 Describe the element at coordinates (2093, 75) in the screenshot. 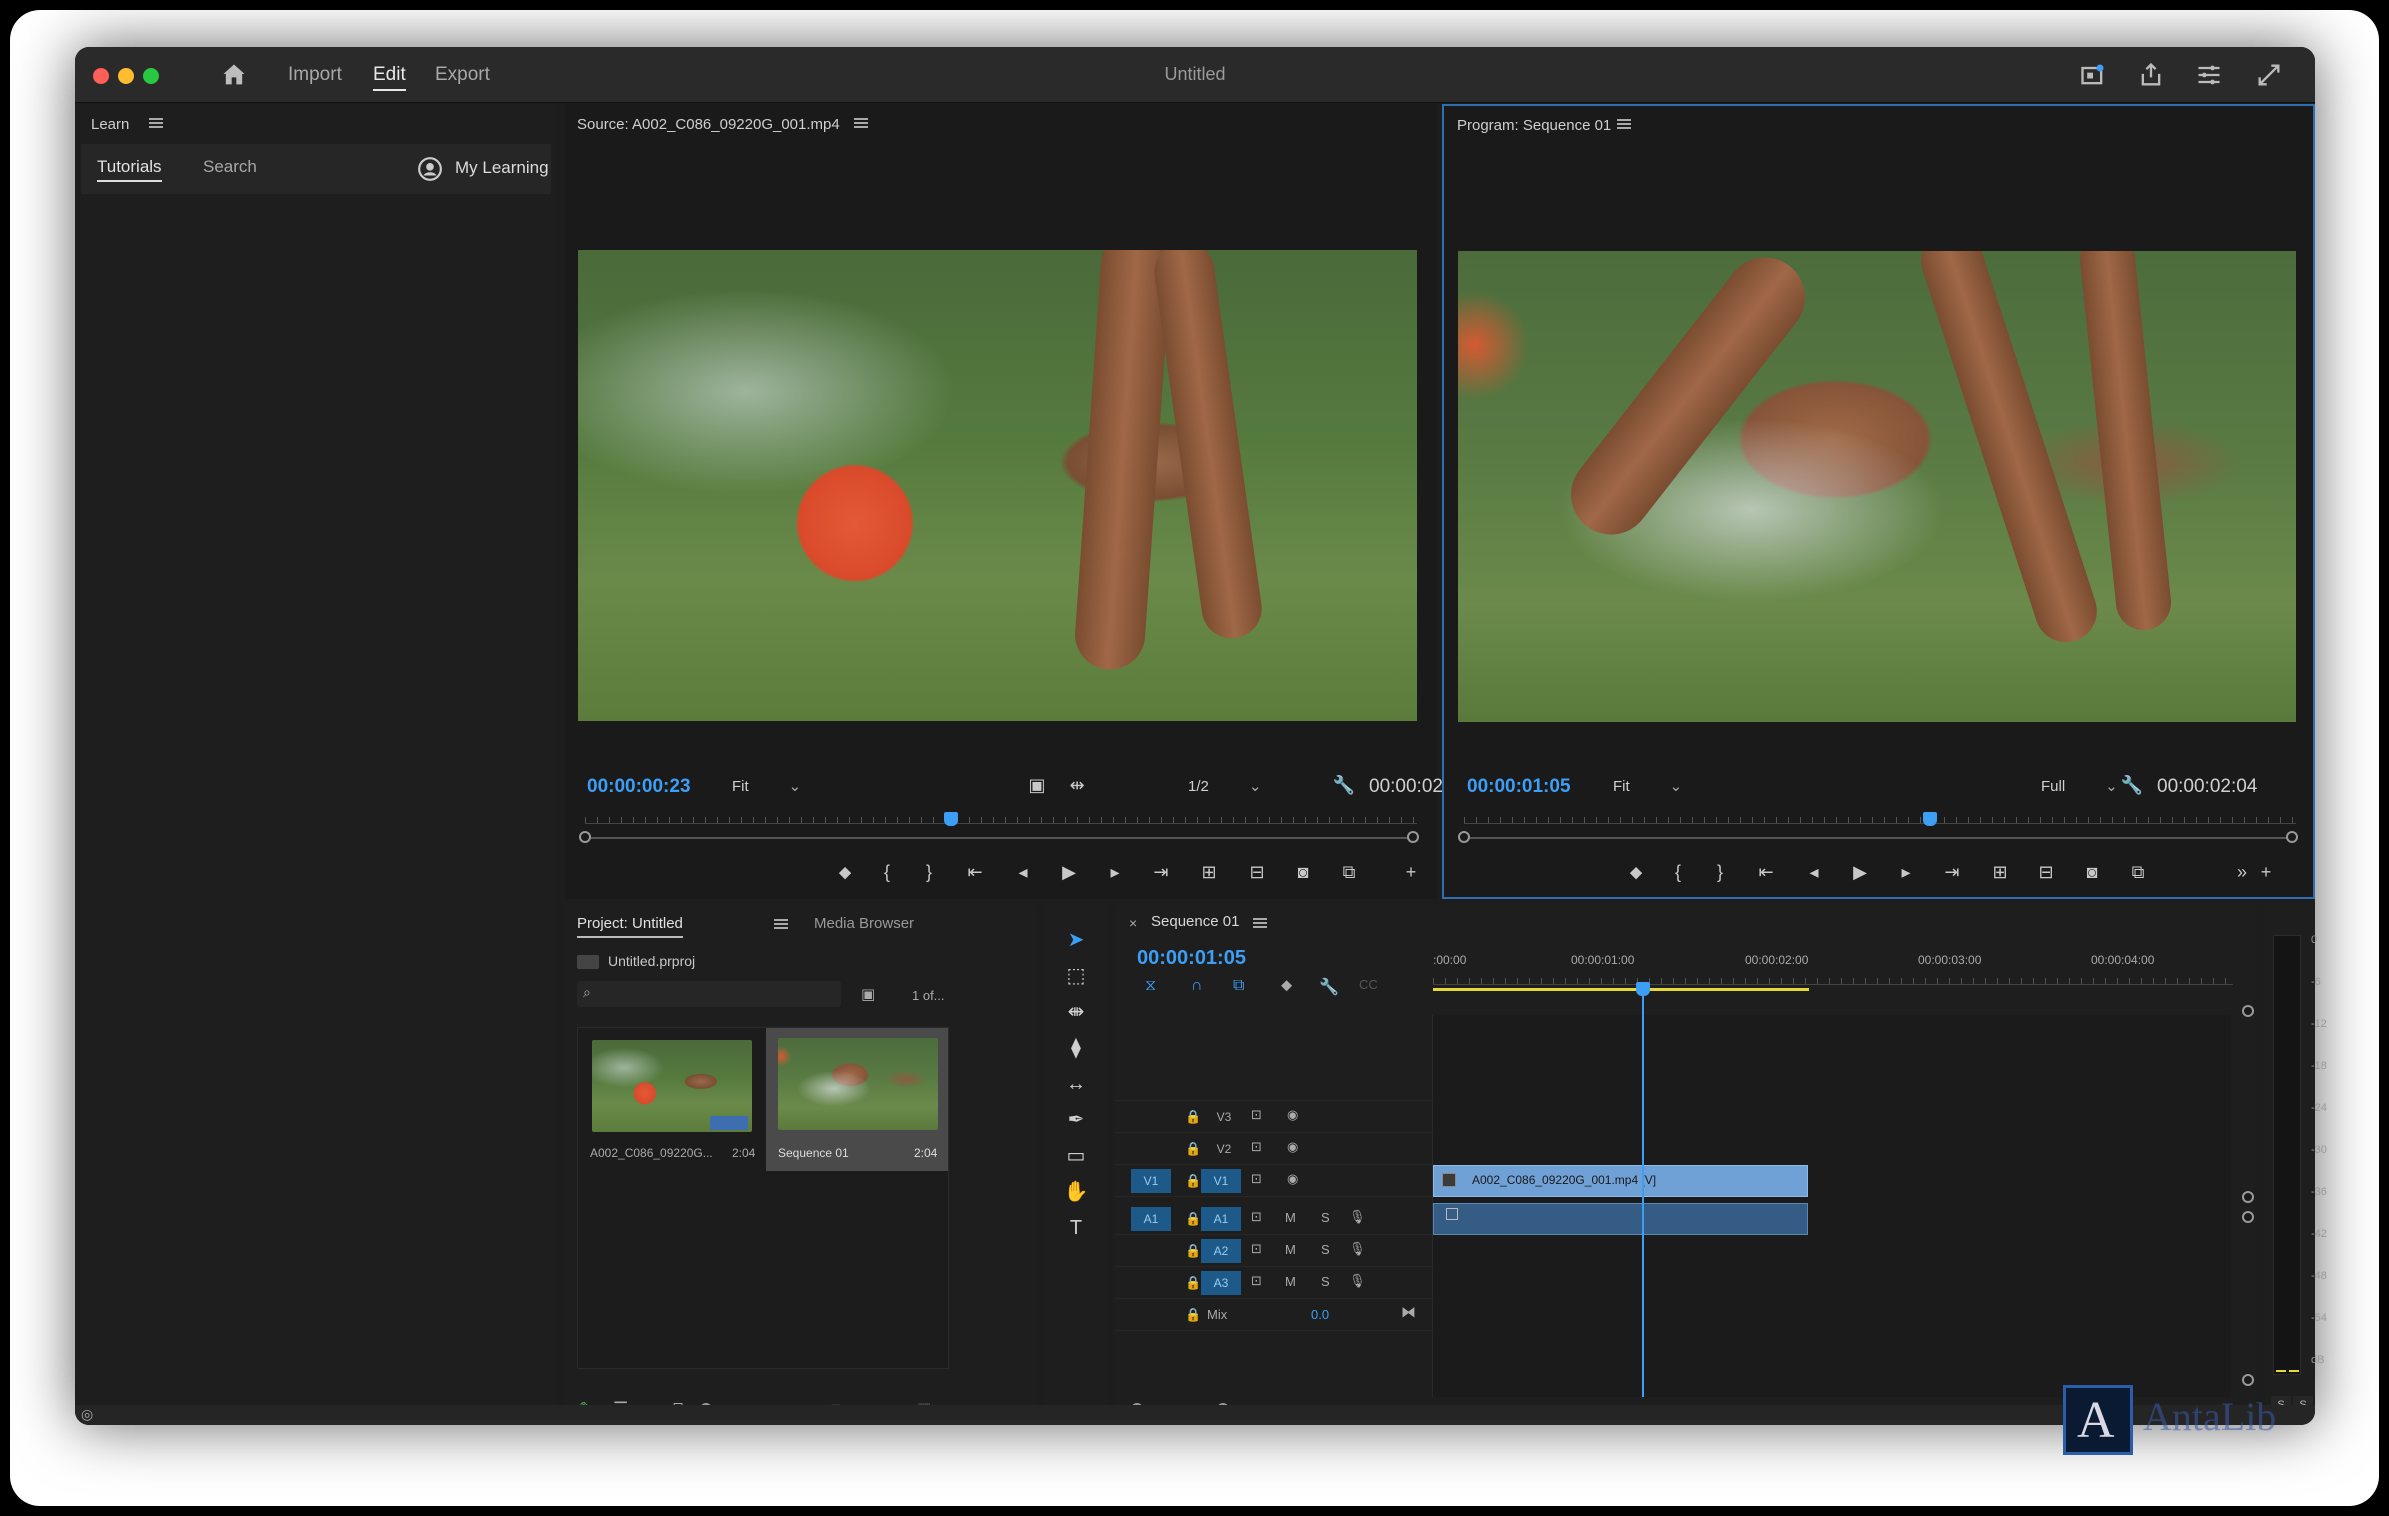

I see `quick-actions-icon` at that location.